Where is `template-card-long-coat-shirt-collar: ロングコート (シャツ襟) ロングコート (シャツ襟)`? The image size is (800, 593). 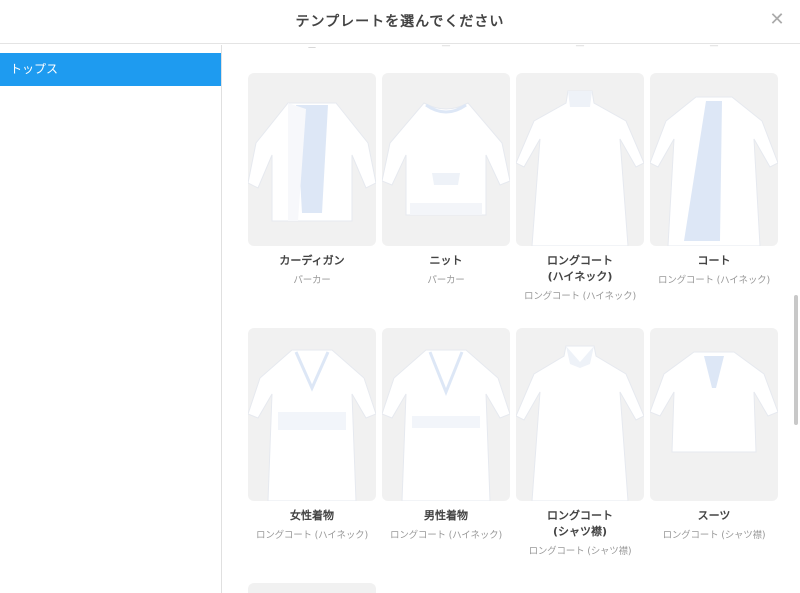 template-card-long-coat-shirt-collar: ロングコート (シャツ襟) ロングコート (シャツ襟) is located at coordinates (580, 442).